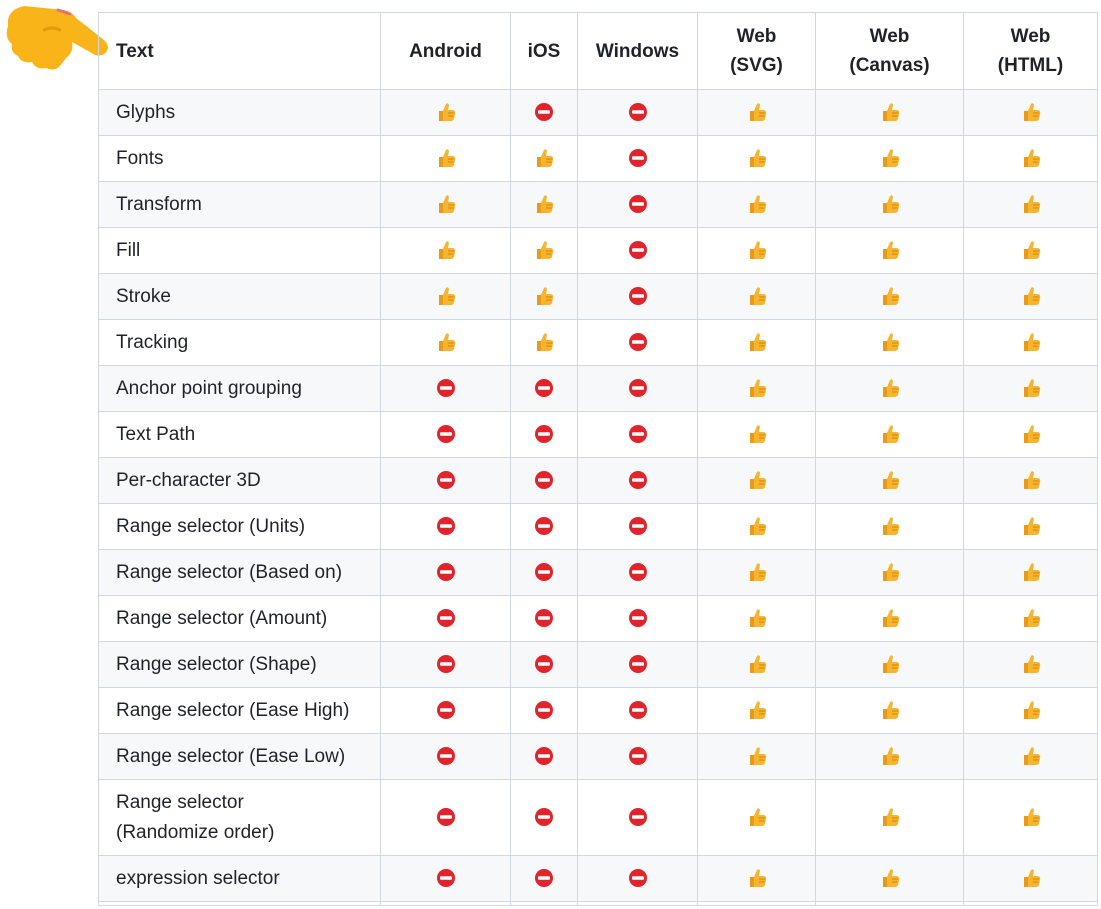 The image size is (1101, 909). Describe the element at coordinates (598, 388) in the screenshot. I see `table-row: Anchor point grouping` at that location.